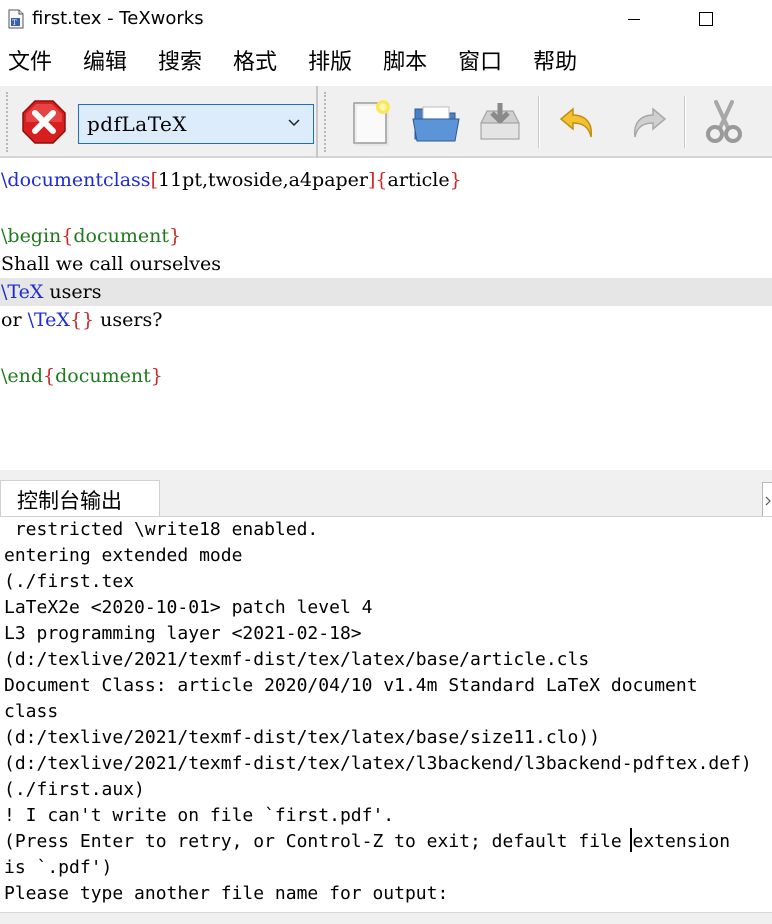 This screenshot has height=924, width=772. Describe the element at coordinates (480, 63) in the screenshot. I see `menu-window: 窗口` at that location.